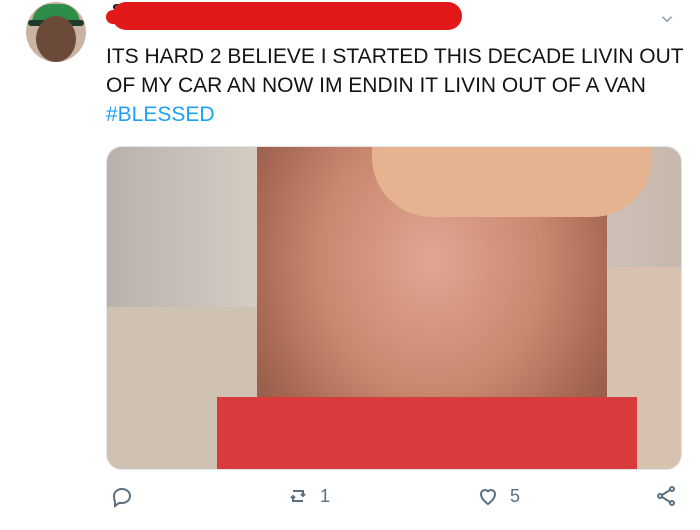  What do you see at coordinates (325, 495) in the screenshot?
I see `retweet-count: 1` at bounding box center [325, 495].